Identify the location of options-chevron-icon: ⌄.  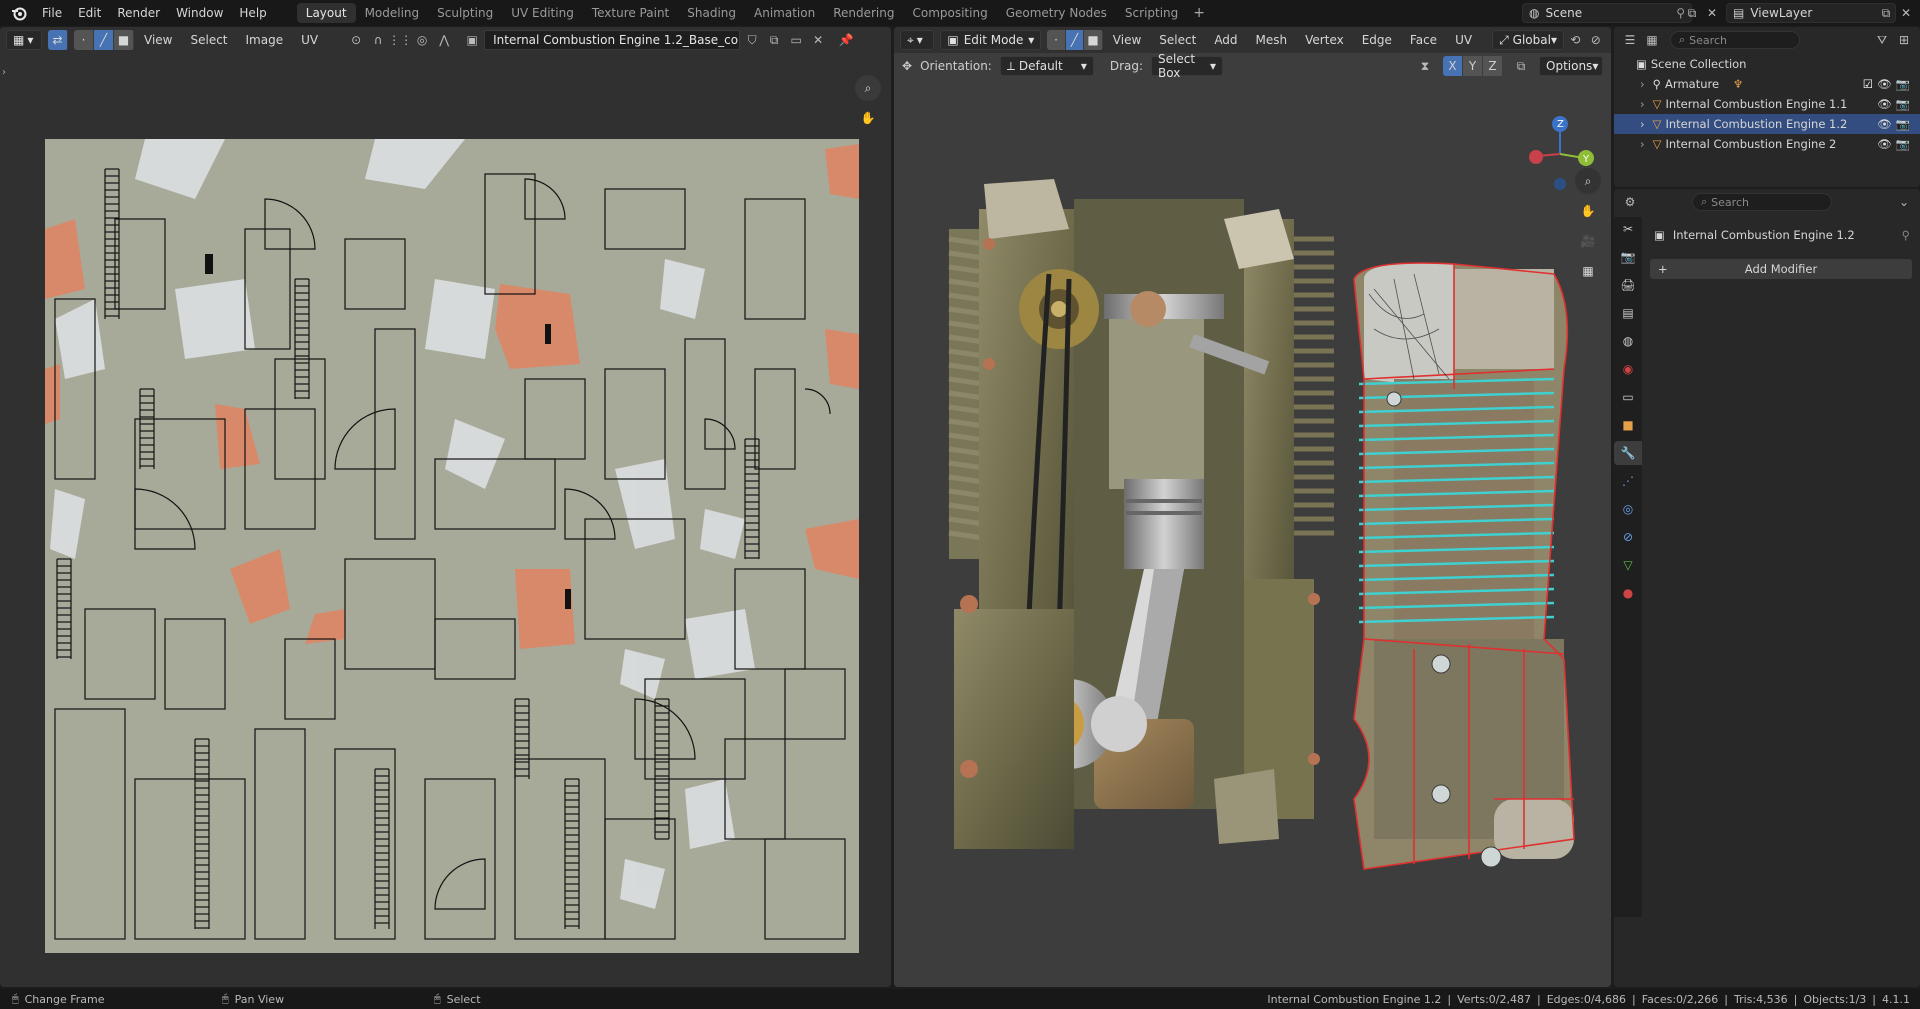
(1904, 202).